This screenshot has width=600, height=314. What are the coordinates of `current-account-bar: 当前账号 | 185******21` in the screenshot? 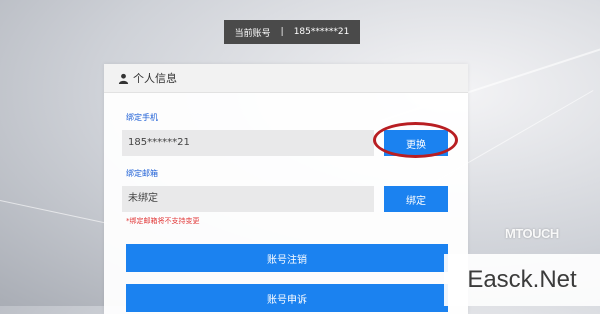 It's located at (292, 32).